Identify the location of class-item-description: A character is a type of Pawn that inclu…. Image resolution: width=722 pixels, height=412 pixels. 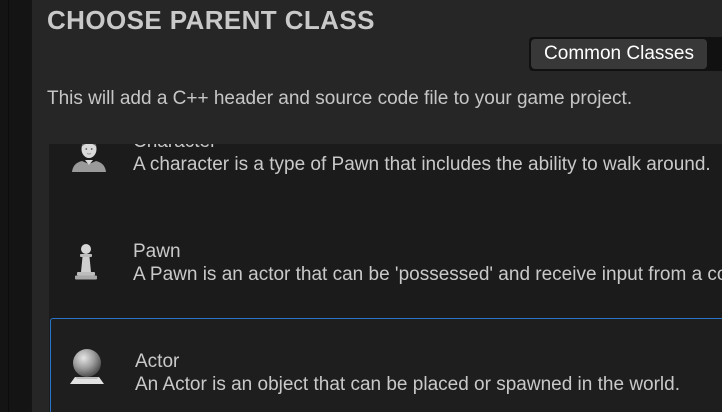
(422, 164).